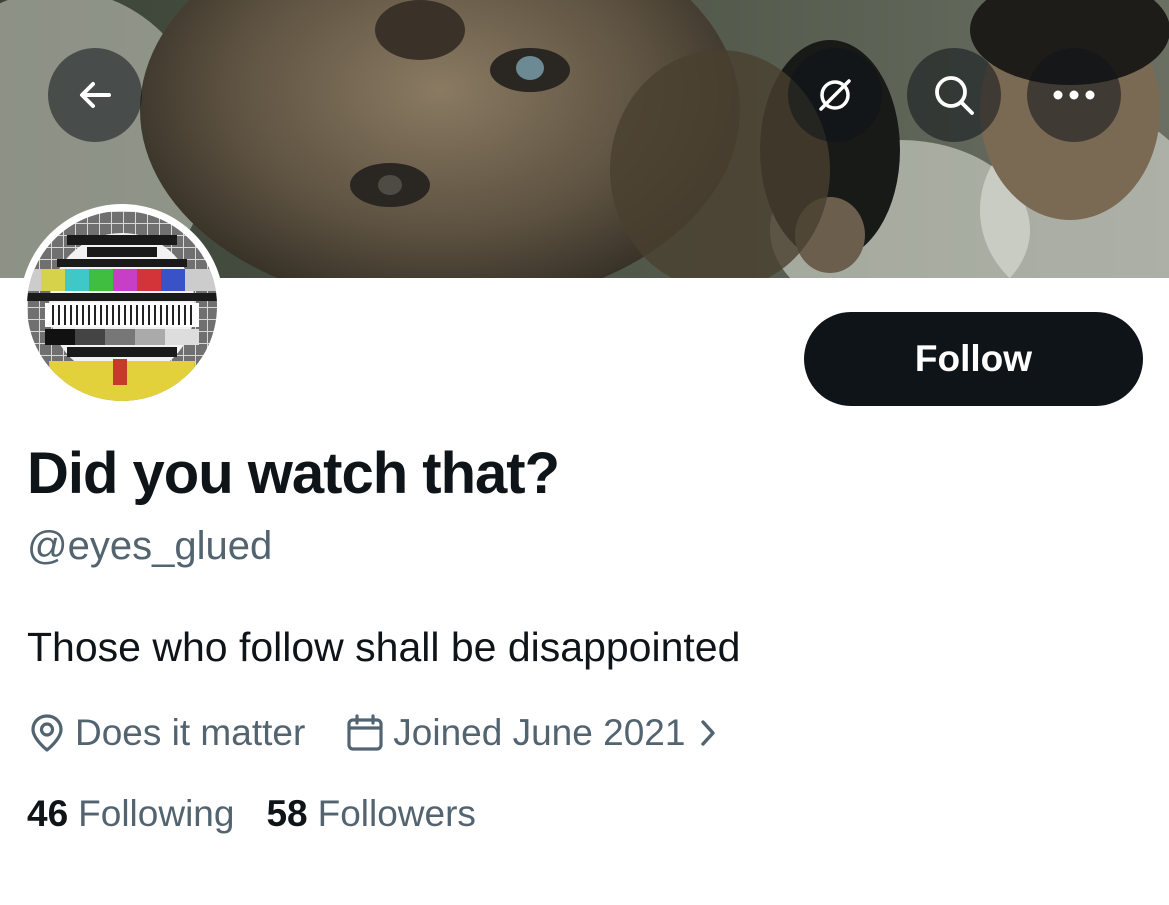  What do you see at coordinates (365, 733) in the screenshot?
I see `calendar-icon` at bounding box center [365, 733].